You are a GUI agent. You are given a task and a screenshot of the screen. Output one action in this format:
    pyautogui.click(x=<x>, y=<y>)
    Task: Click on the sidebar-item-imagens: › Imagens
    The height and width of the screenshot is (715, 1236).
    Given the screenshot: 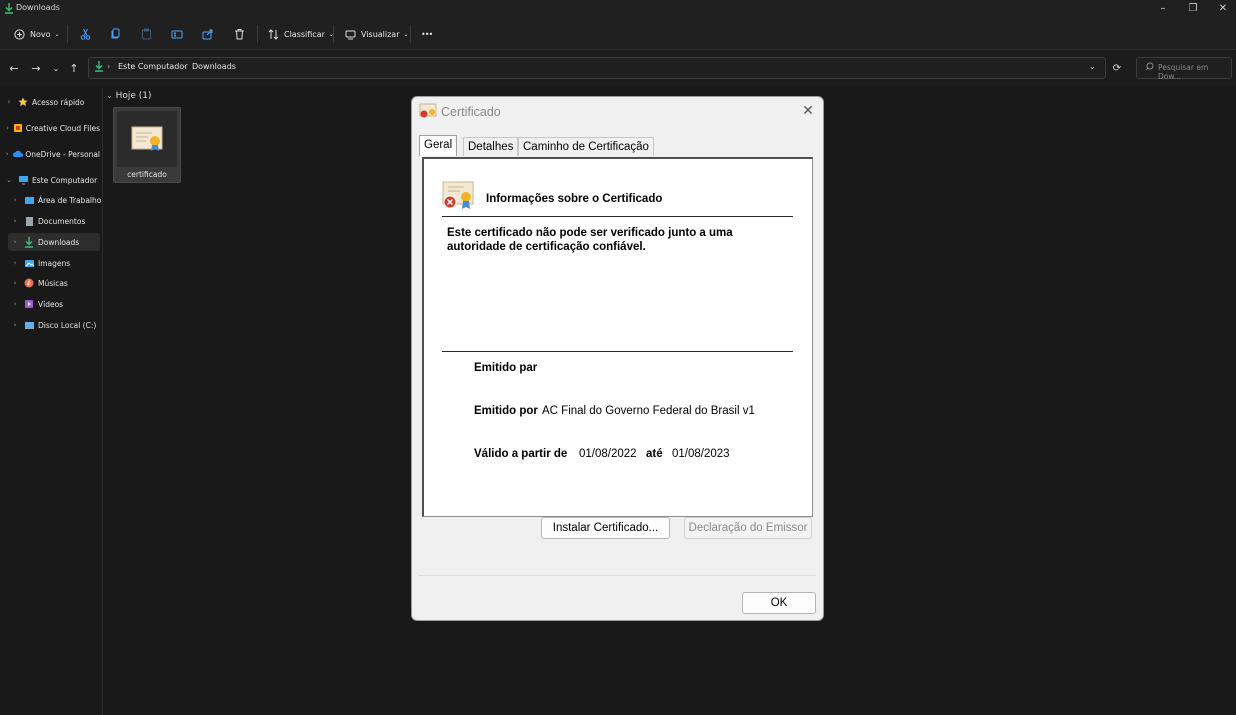 What is the action you would take?
    pyautogui.click(x=57, y=263)
    